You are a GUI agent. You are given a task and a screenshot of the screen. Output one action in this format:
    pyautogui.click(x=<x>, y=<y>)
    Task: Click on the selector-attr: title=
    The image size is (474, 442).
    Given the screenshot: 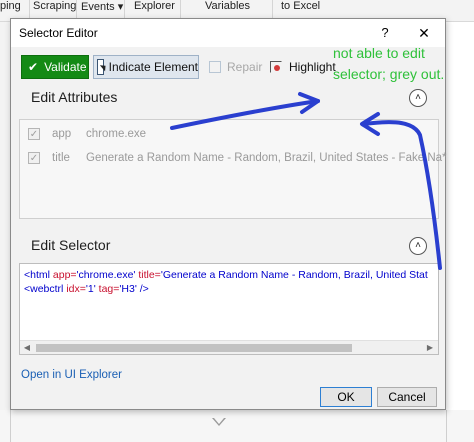 What is the action you would take?
    pyautogui.click(x=149, y=275)
    